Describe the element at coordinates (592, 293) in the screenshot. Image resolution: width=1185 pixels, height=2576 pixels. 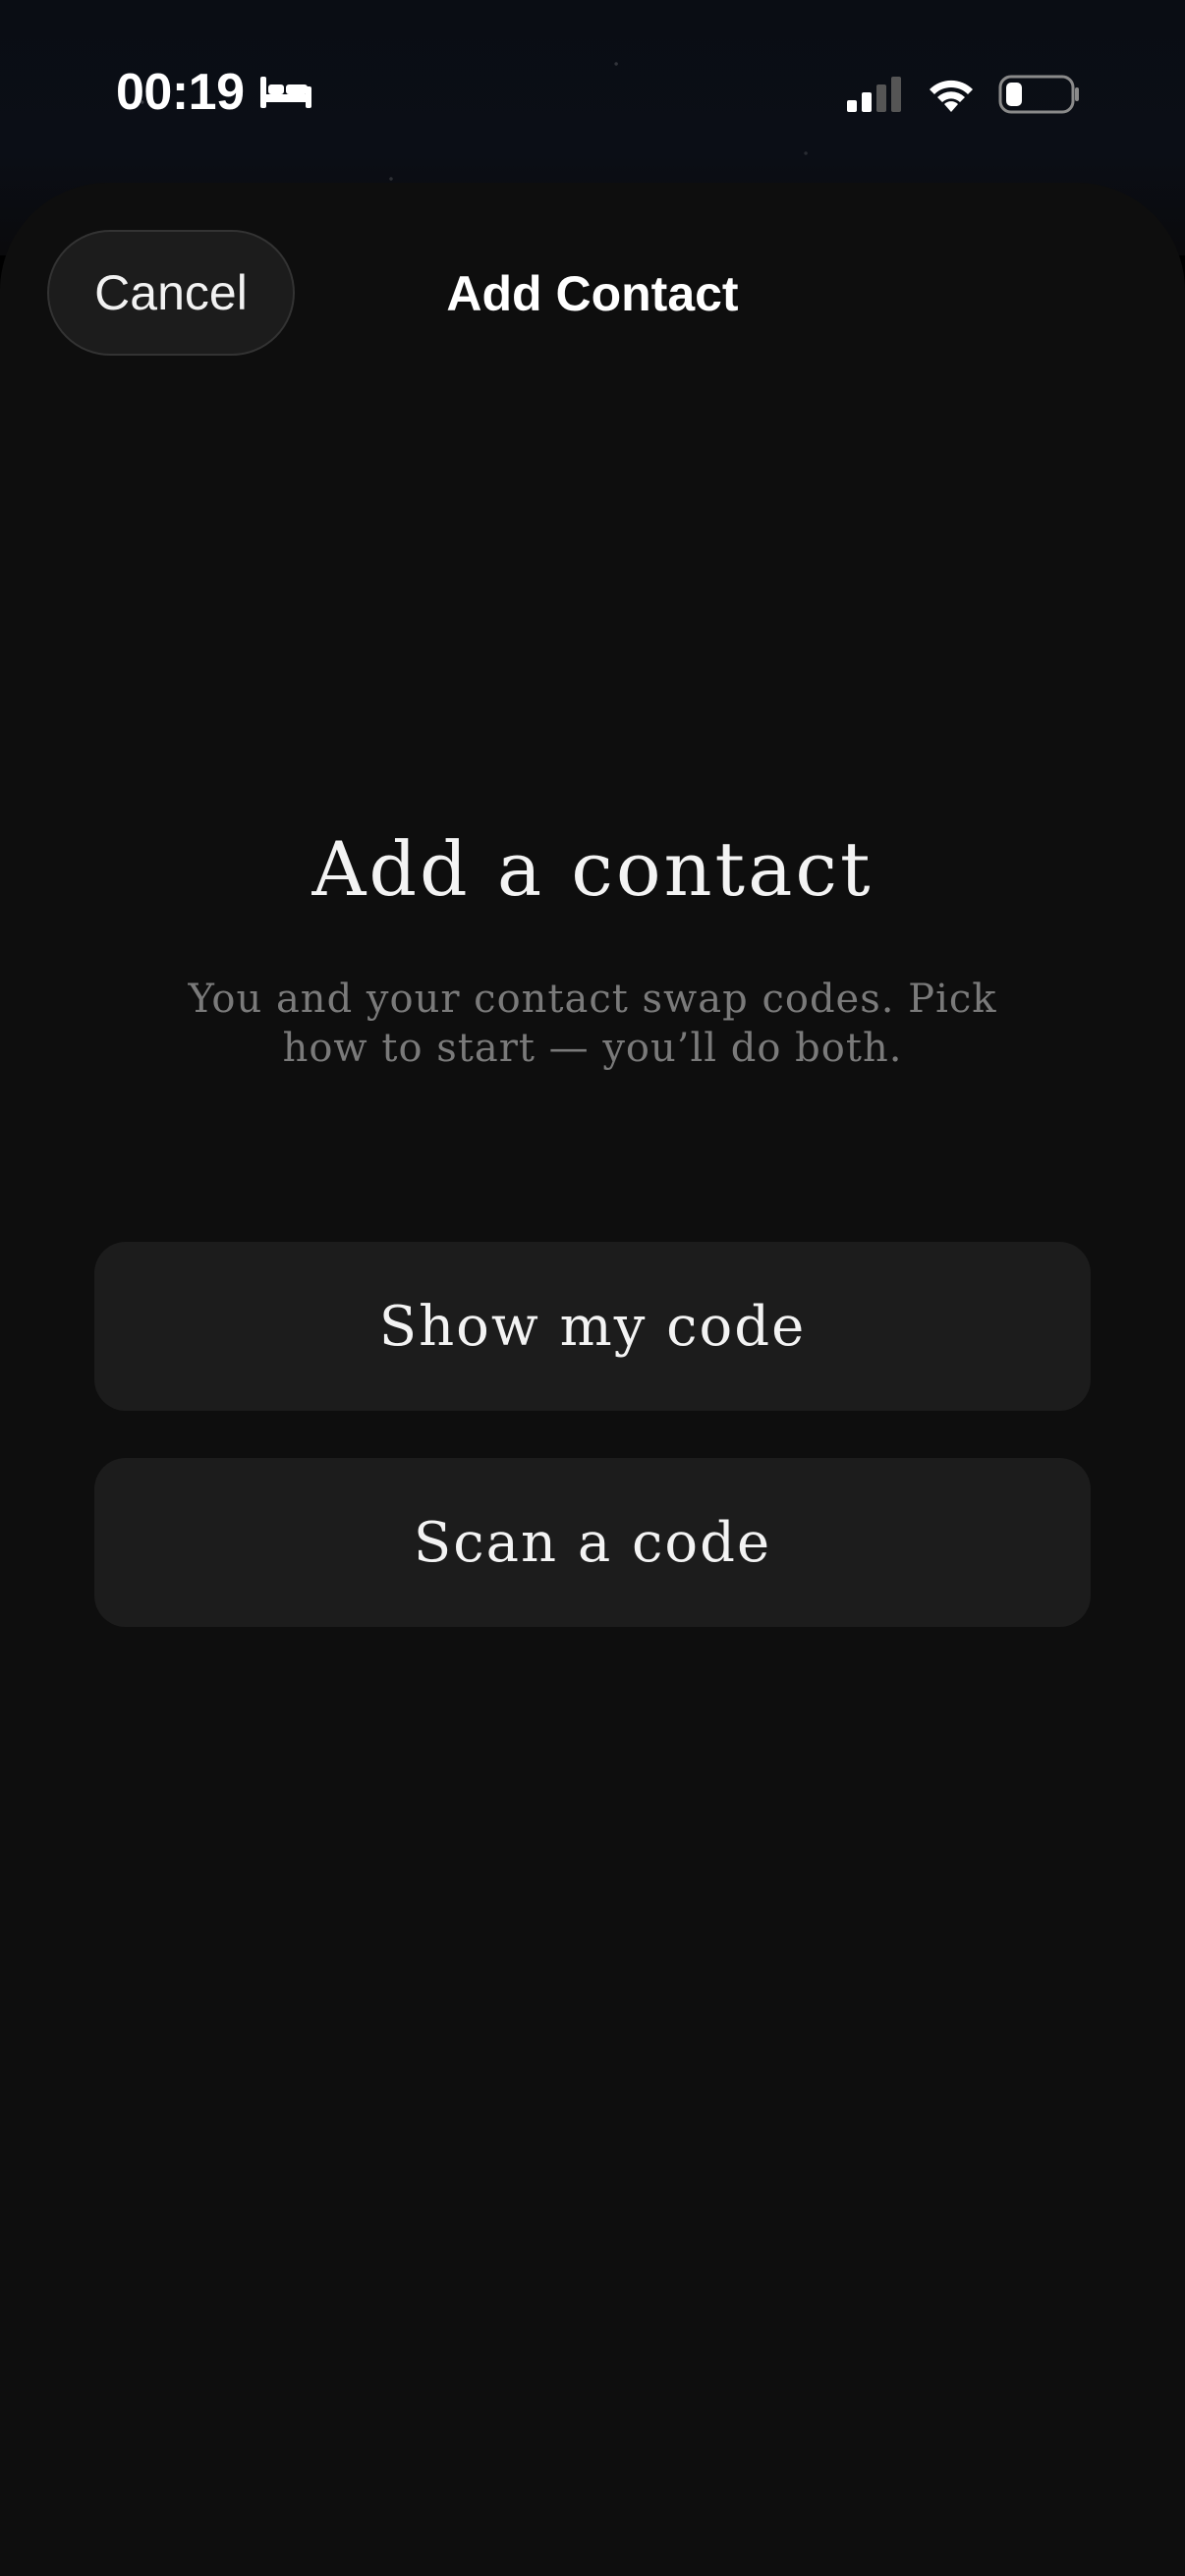
I see `nav-title: Add Contact` at that location.